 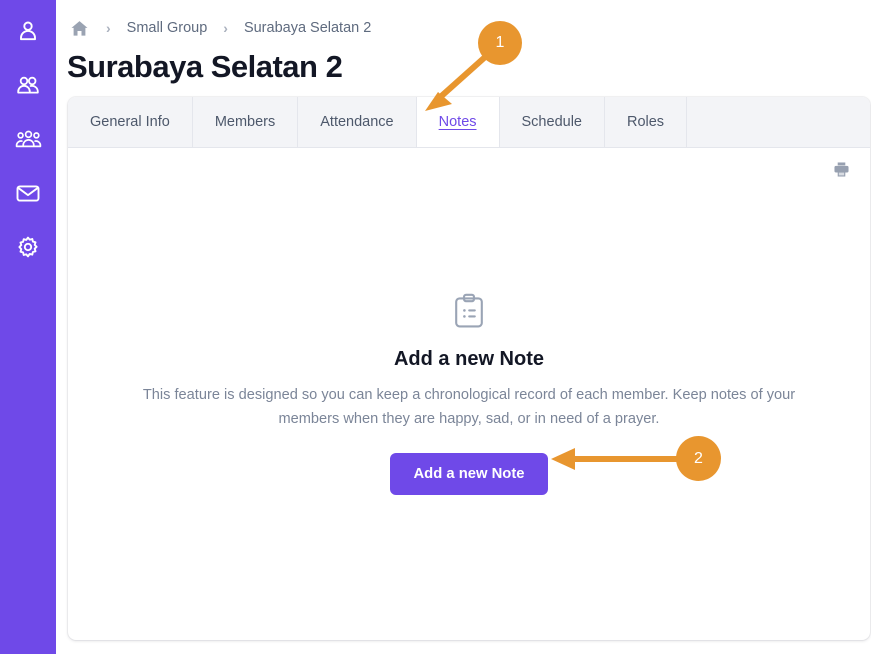 What do you see at coordinates (28, 327) in the screenshot?
I see `sidebar` at bounding box center [28, 327].